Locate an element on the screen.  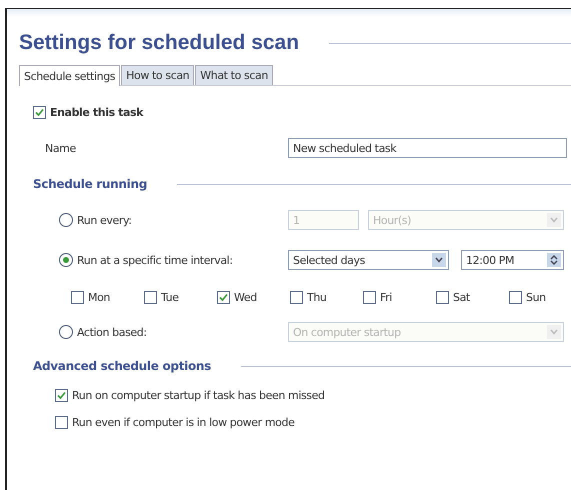
day-label: Sun is located at coordinates (536, 297).